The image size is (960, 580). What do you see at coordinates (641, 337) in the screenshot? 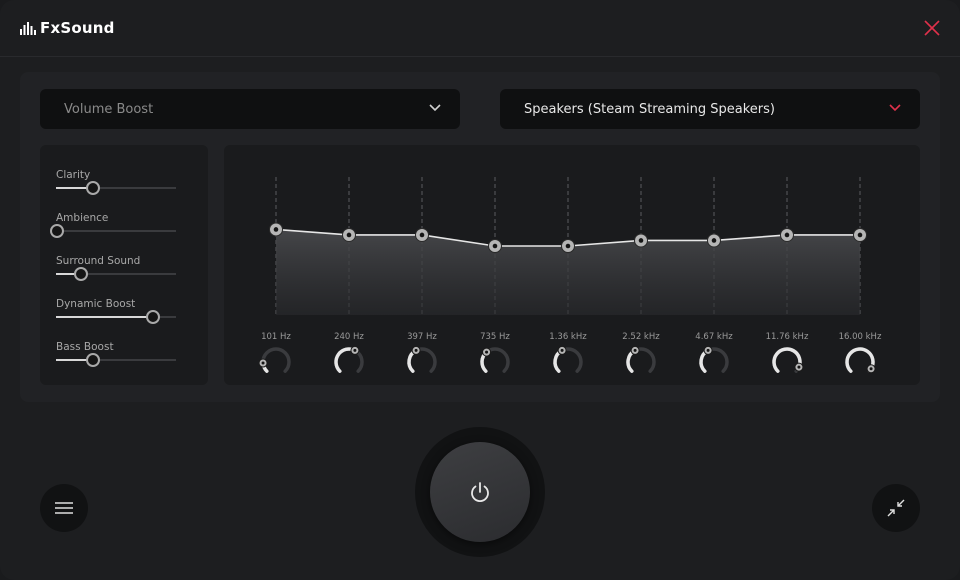
I see `eq-frequency-label: 2.52 kHz` at bounding box center [641, 337].